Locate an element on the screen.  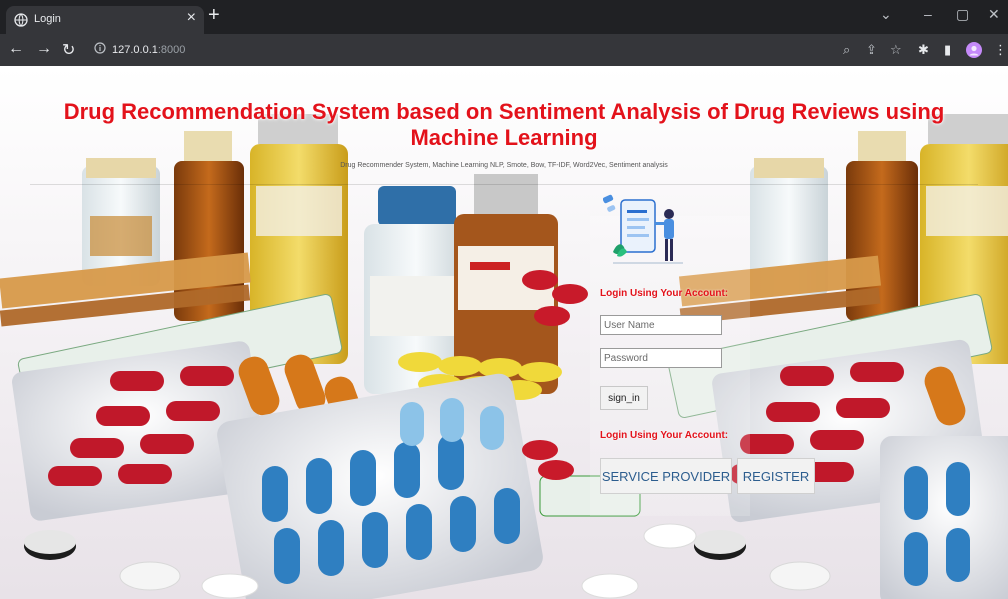
url-host: 127.0.0.1 is located at coordinates (135, 50).